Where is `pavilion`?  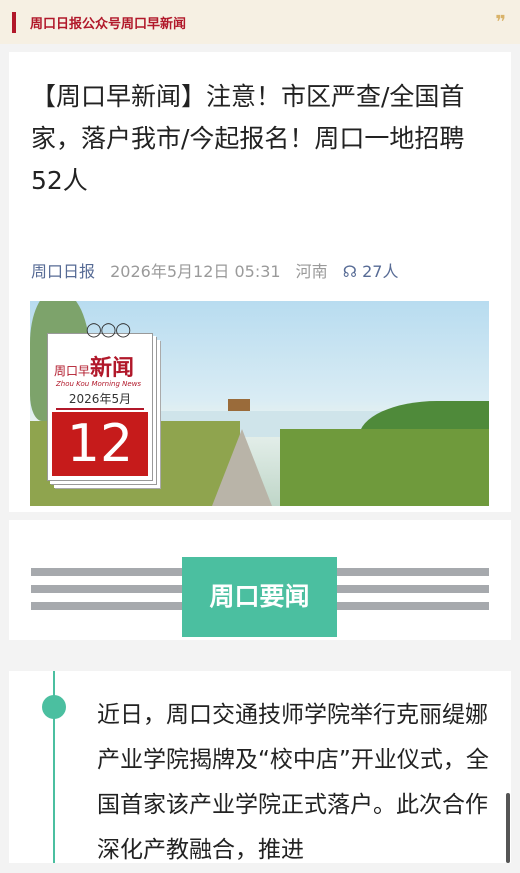 pavilion is located at coordinates (239, 405).